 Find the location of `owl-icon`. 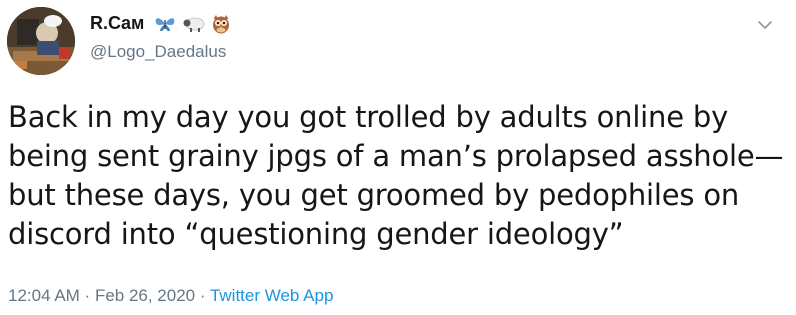

owl-icon is located at coordinates (221, 24).